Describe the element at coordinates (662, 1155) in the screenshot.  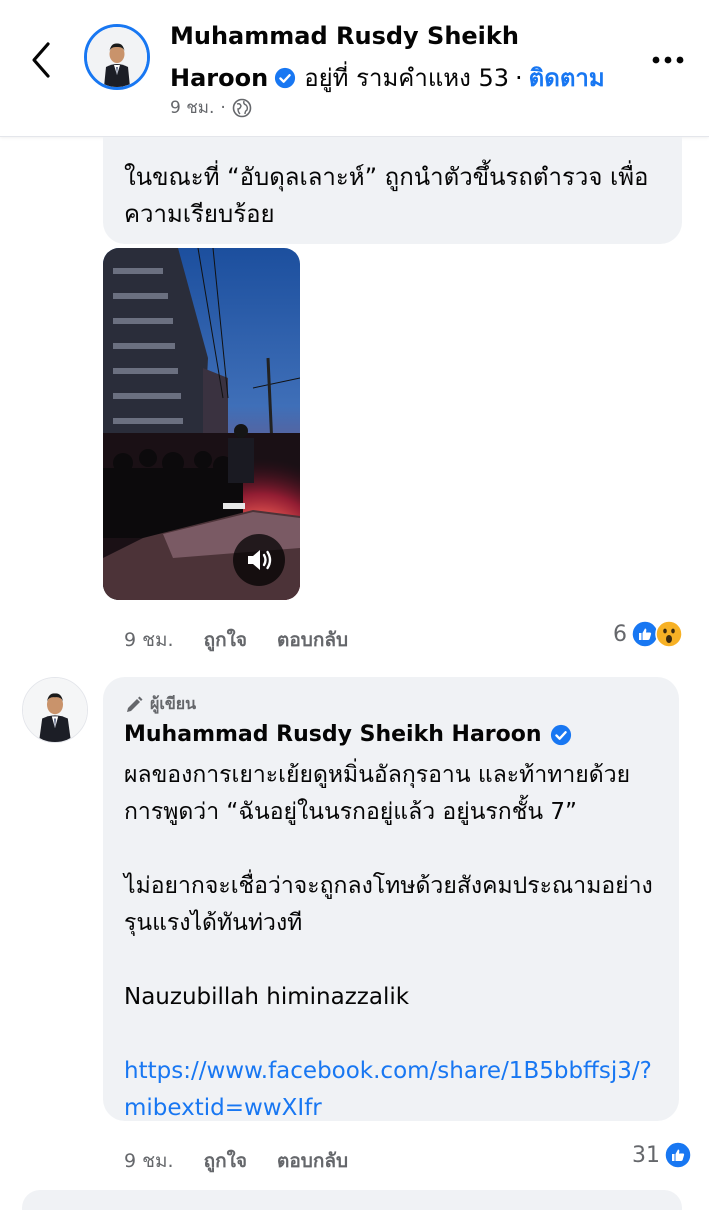
I see `reactions: 31` at that location.